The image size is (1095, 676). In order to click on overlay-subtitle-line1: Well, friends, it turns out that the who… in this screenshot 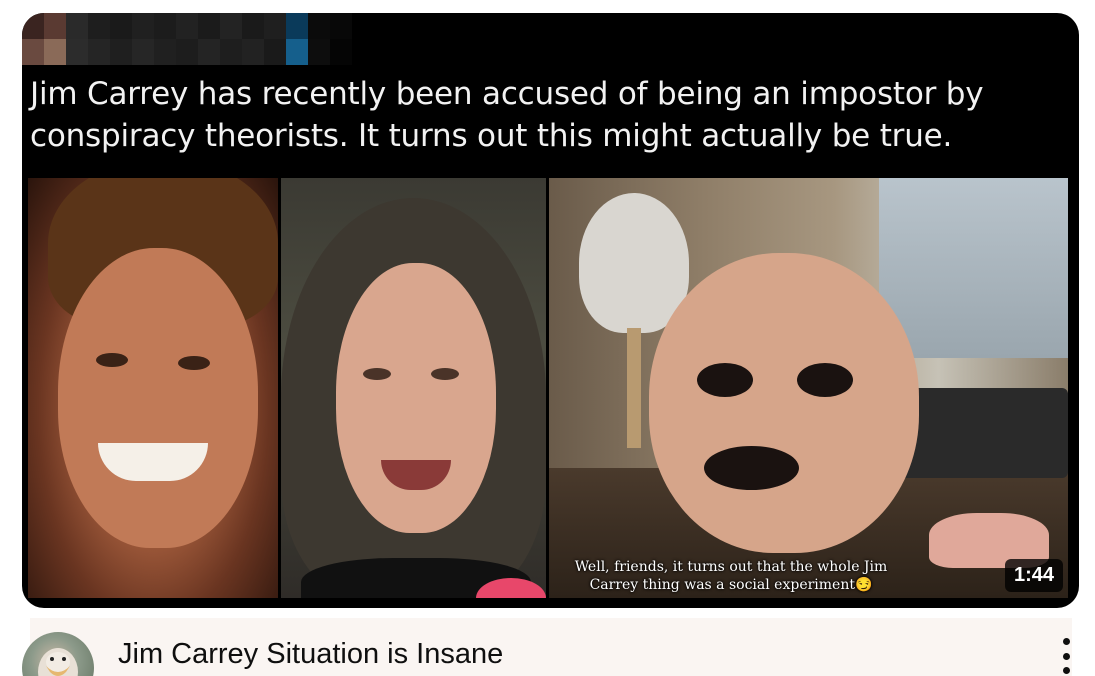, I will do `click(731, 567)`.